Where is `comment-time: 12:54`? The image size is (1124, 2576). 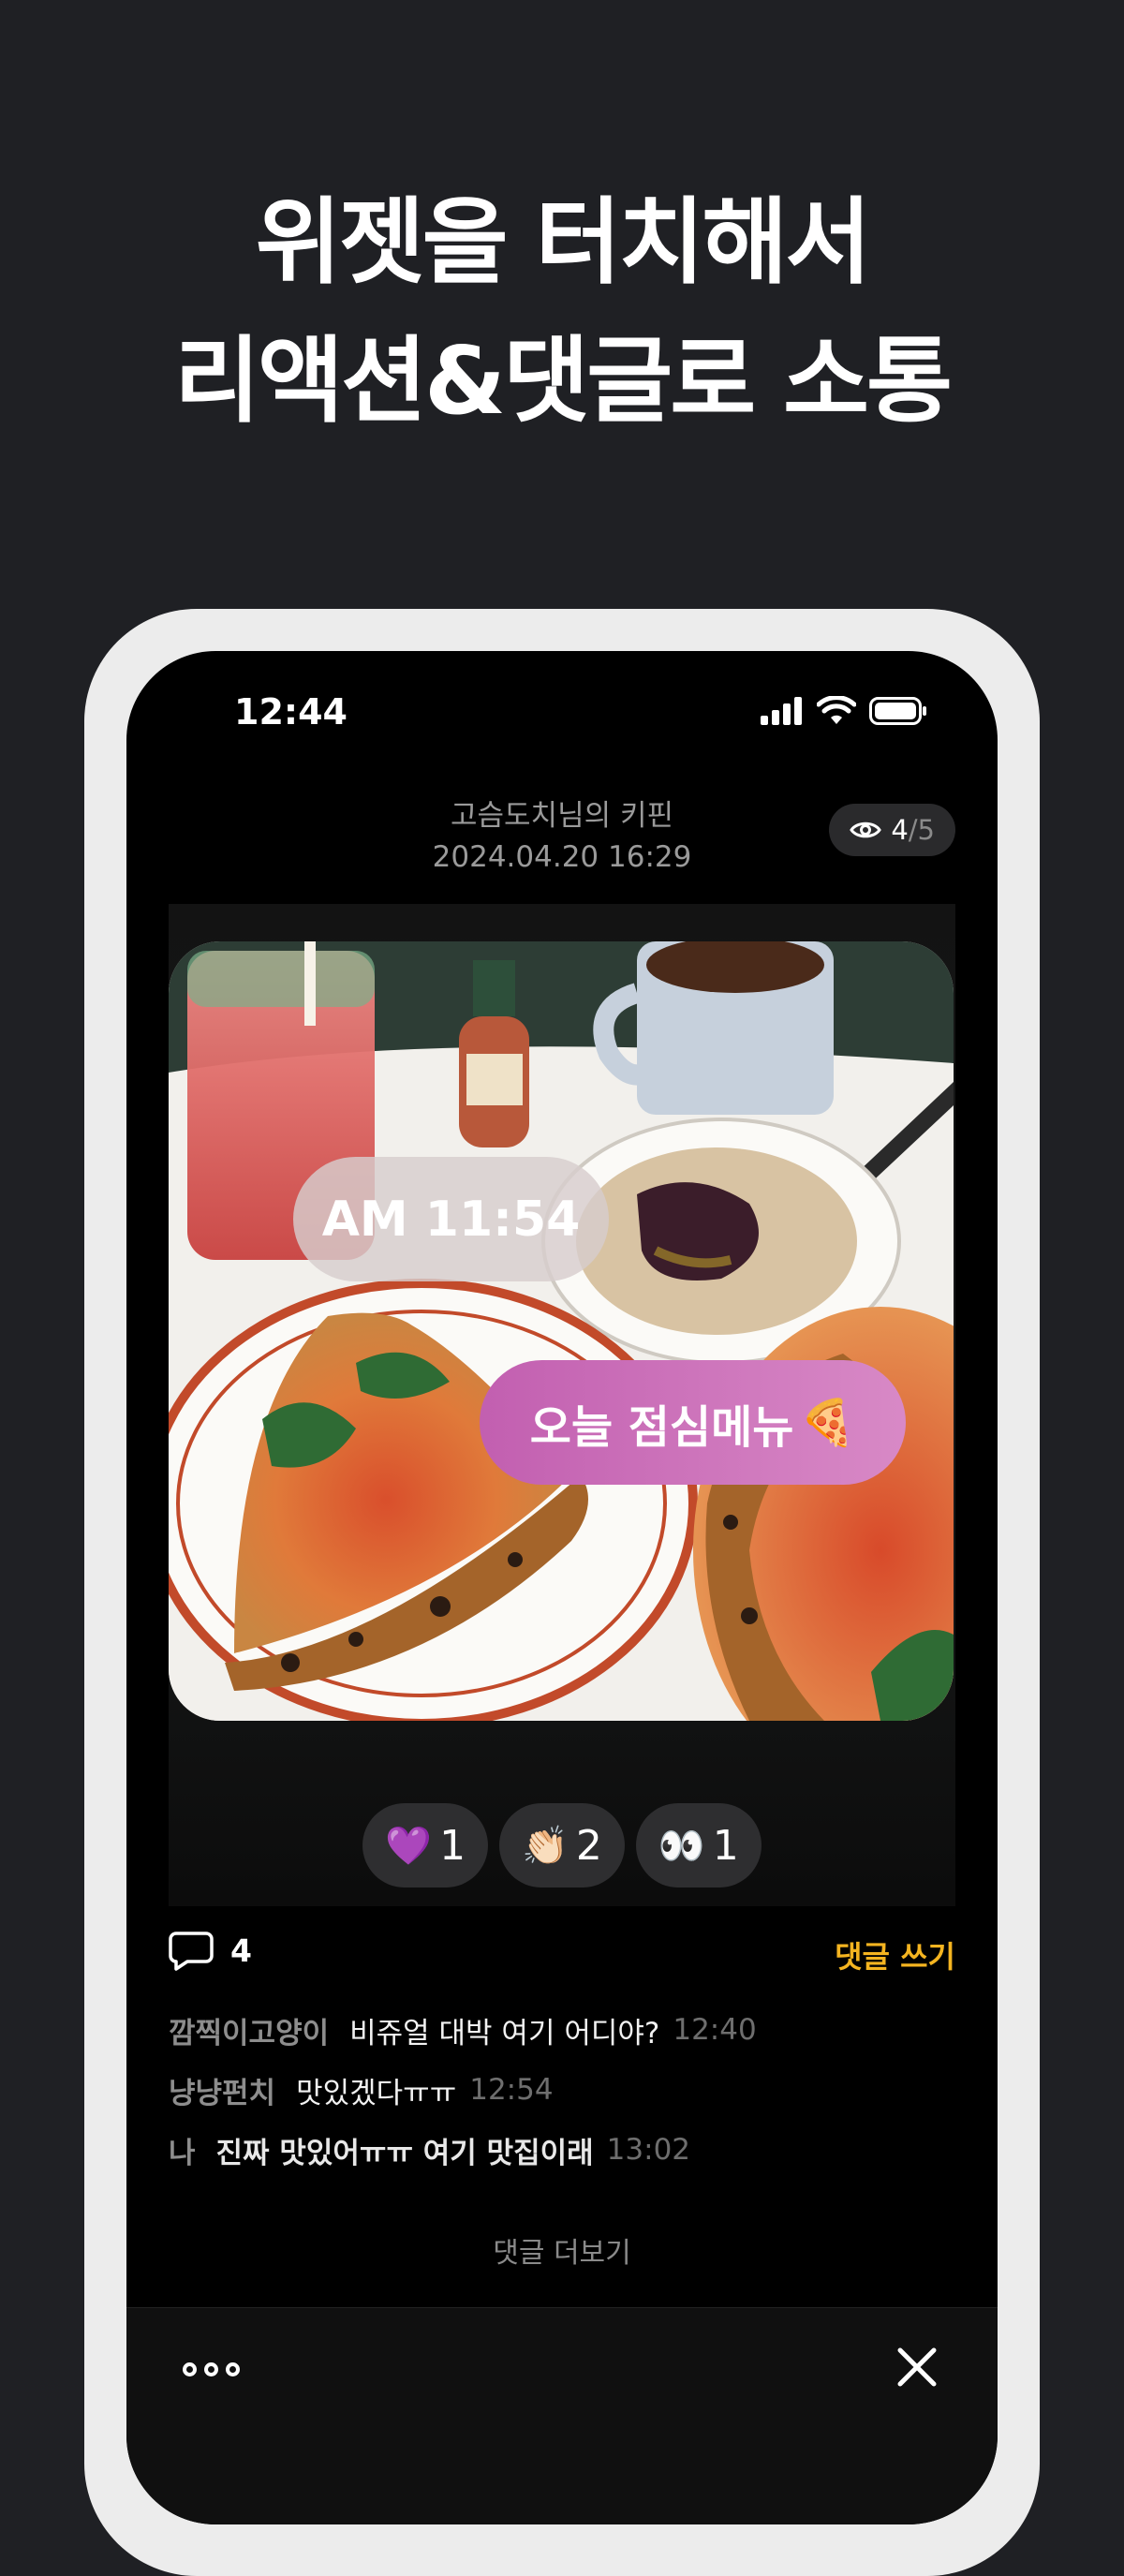 comment-time: 12:54 is located at coordinates (511, 2090).